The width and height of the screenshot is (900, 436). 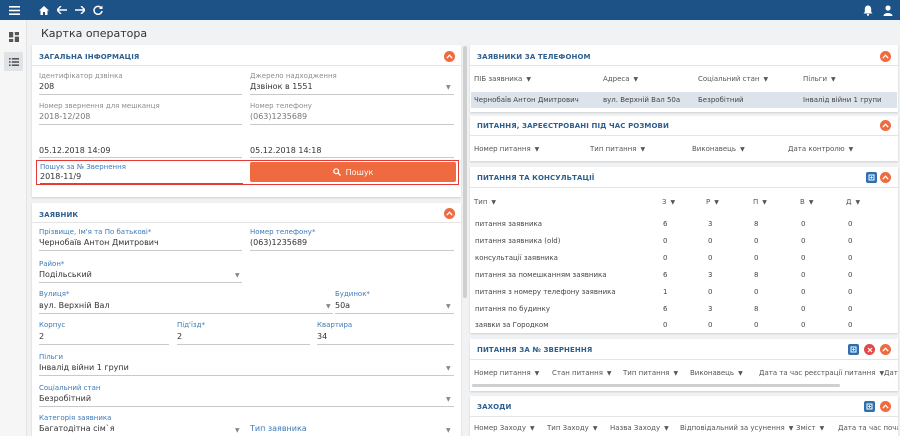 What do you see at coordinates (760, 202) in the screenshot?
I see `column-header: П ▼` at bounding box center [760, 202].